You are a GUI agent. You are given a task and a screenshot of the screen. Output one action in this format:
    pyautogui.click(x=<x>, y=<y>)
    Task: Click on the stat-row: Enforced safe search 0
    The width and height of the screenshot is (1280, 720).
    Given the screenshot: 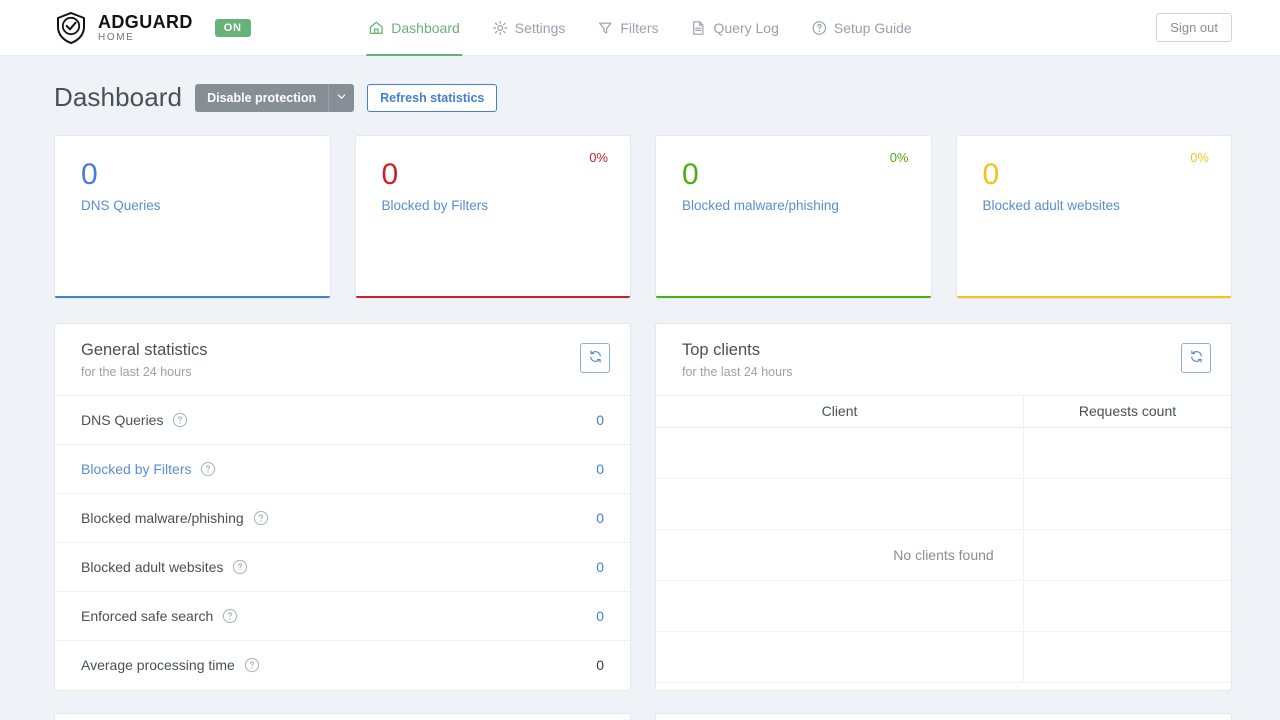 What is the action you would take?
    pyautogui.click(x=342, y=616)
    